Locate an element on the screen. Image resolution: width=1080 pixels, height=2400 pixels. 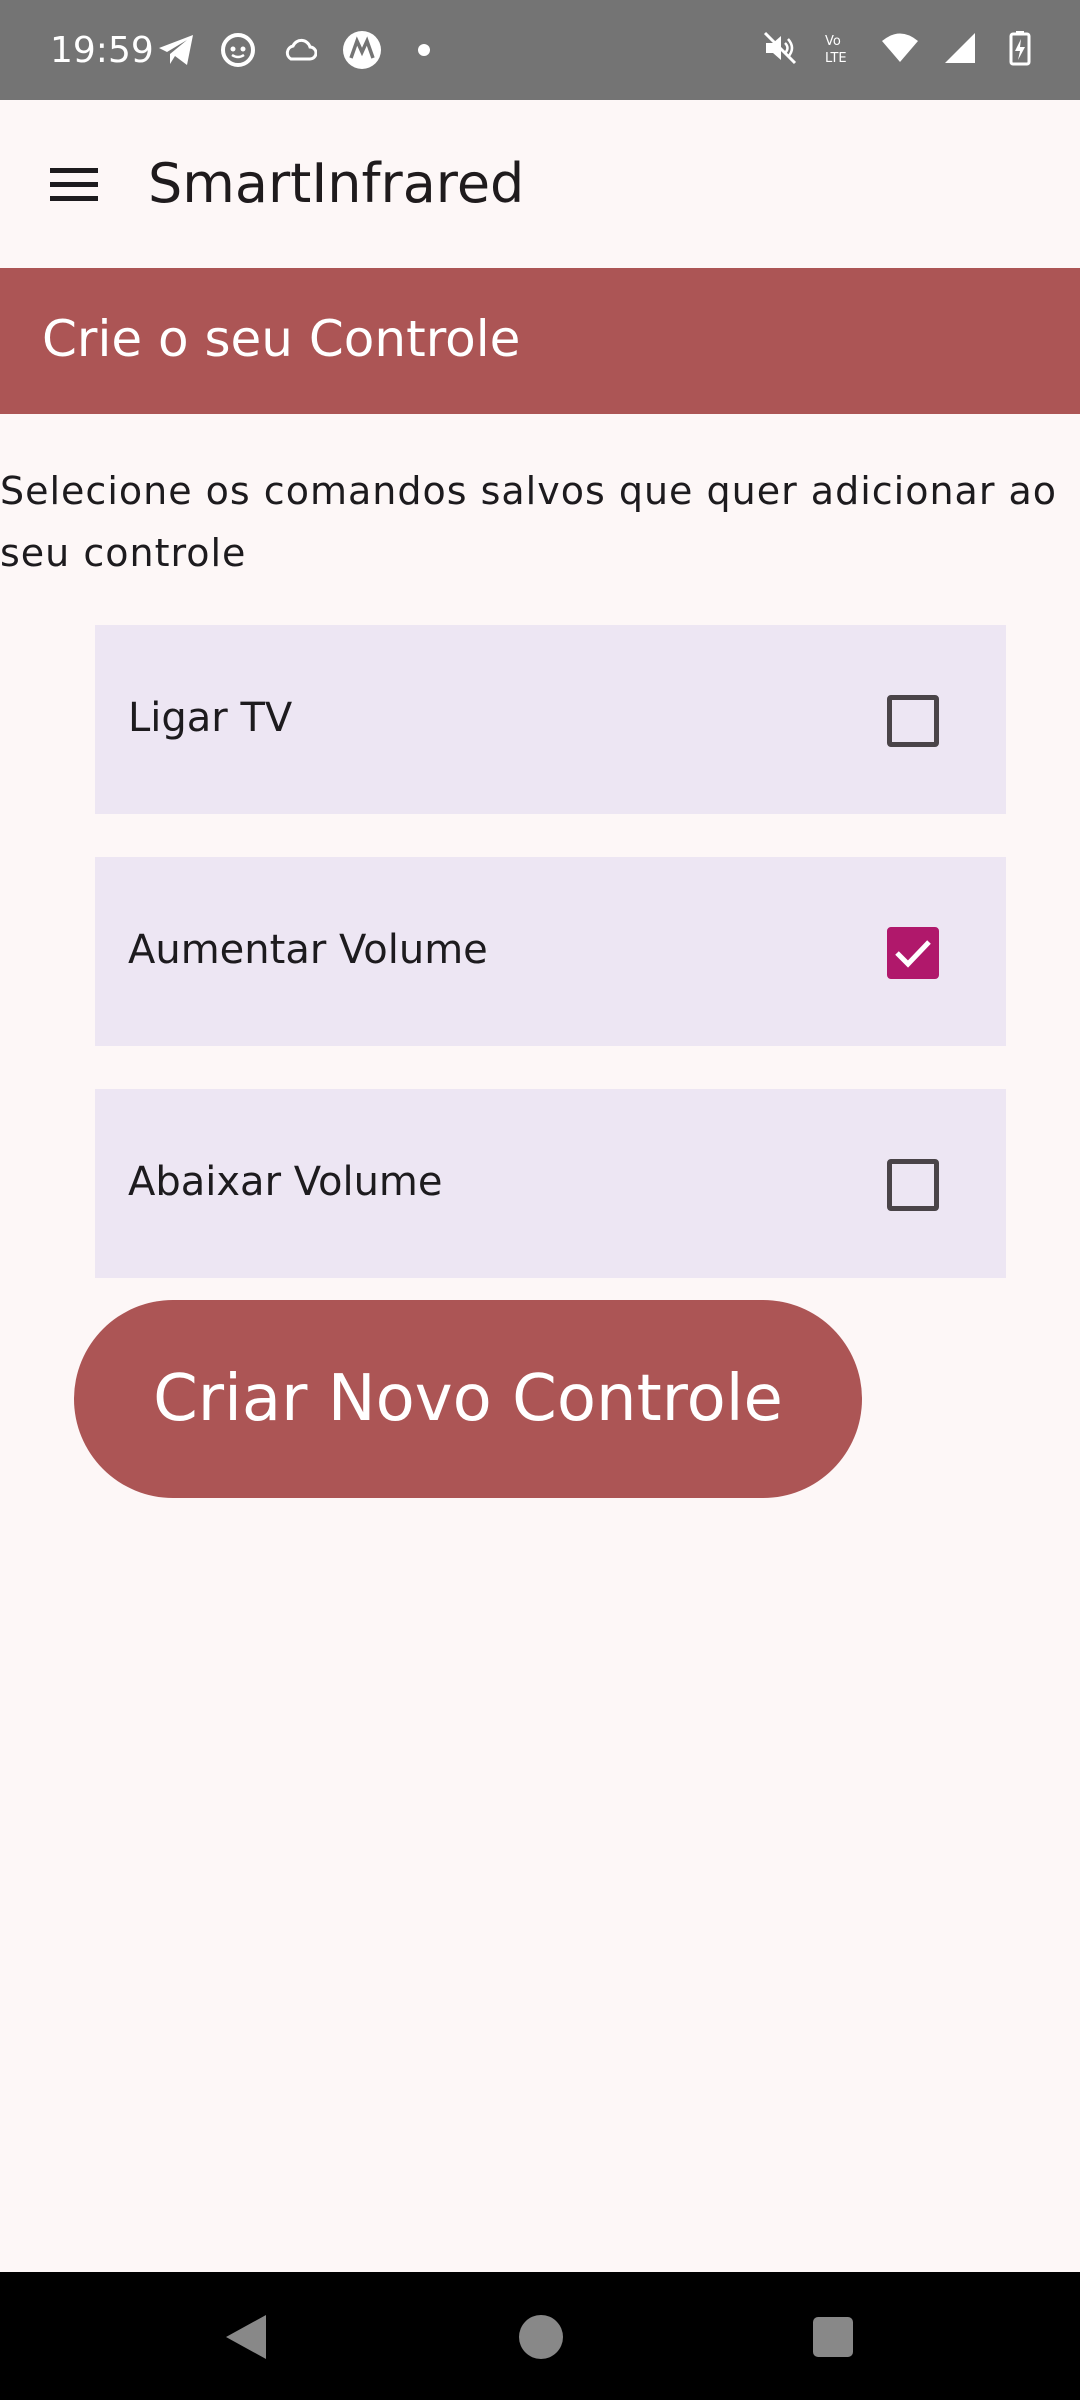
mute-icon is located at coordinates (780, 48).